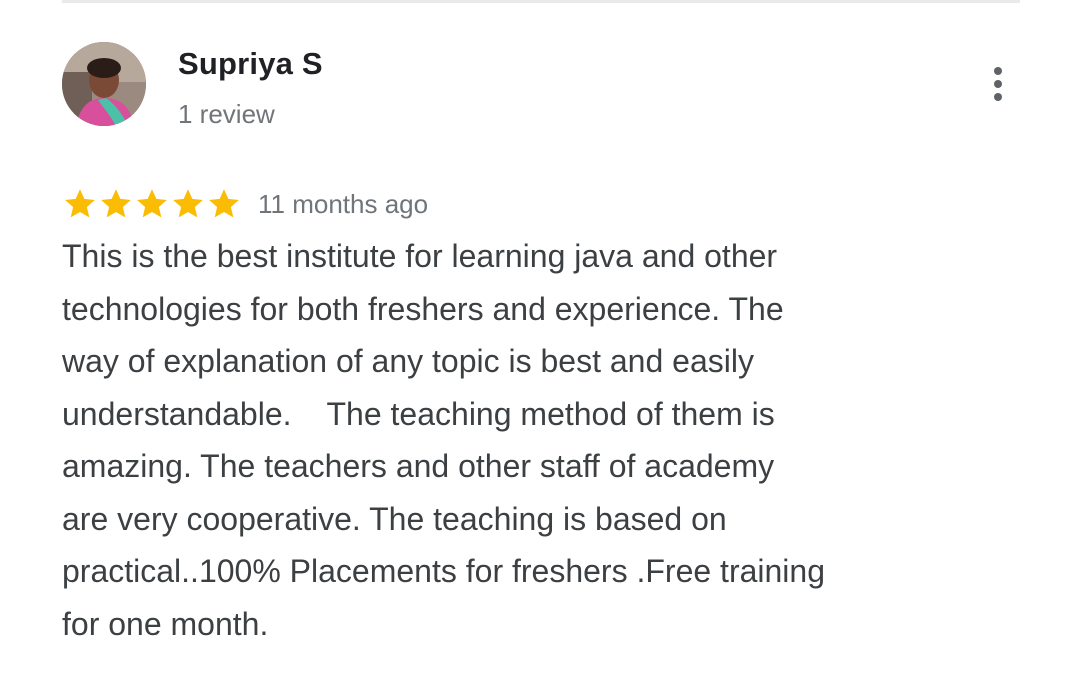  I want to click on reviewer-review-count: 1 review, so click(226, 114).